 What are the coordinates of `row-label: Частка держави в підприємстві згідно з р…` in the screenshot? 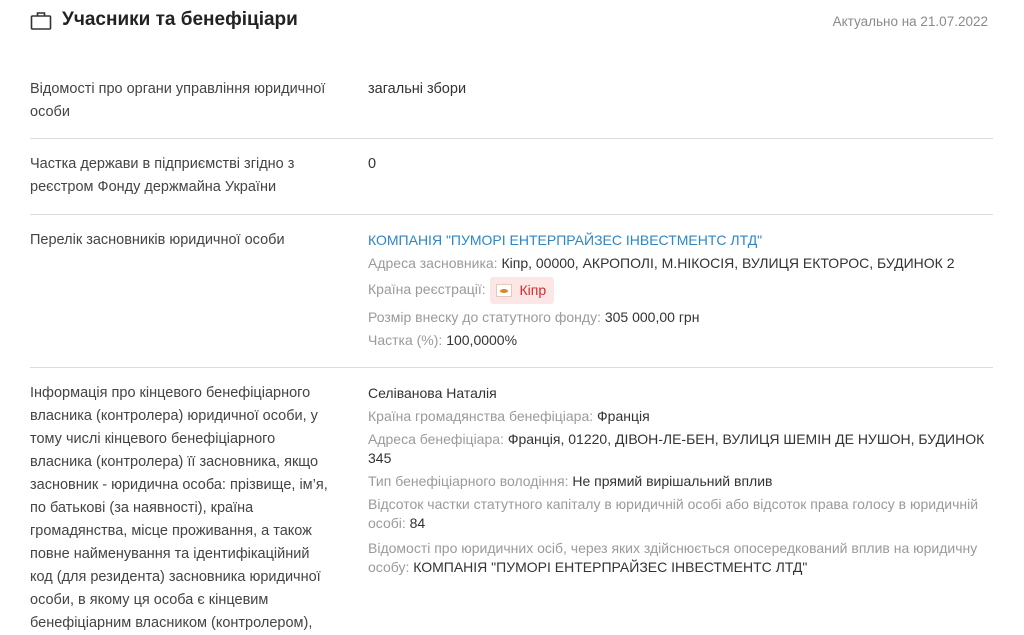 It's located at (162, 175).